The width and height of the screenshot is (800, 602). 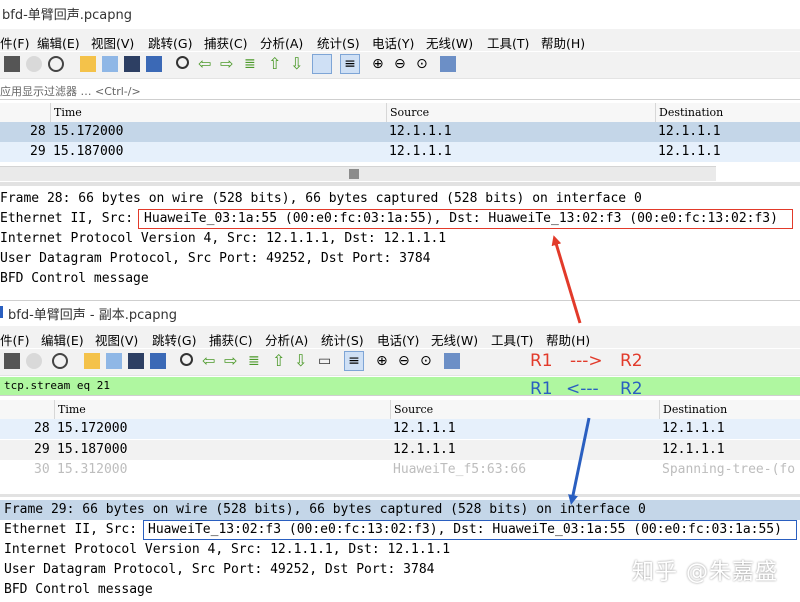 I want to click on blue-arrow, so click(x=579, y=461).